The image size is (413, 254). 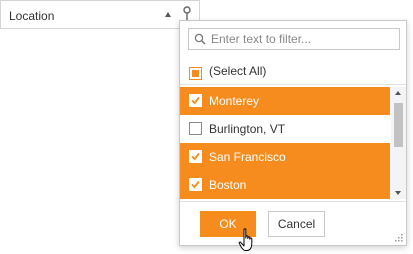 What do you see at coordinates (195, 128) in the screenshot?
I see `checkbox-unchecked` at bounding box center [195, 128].